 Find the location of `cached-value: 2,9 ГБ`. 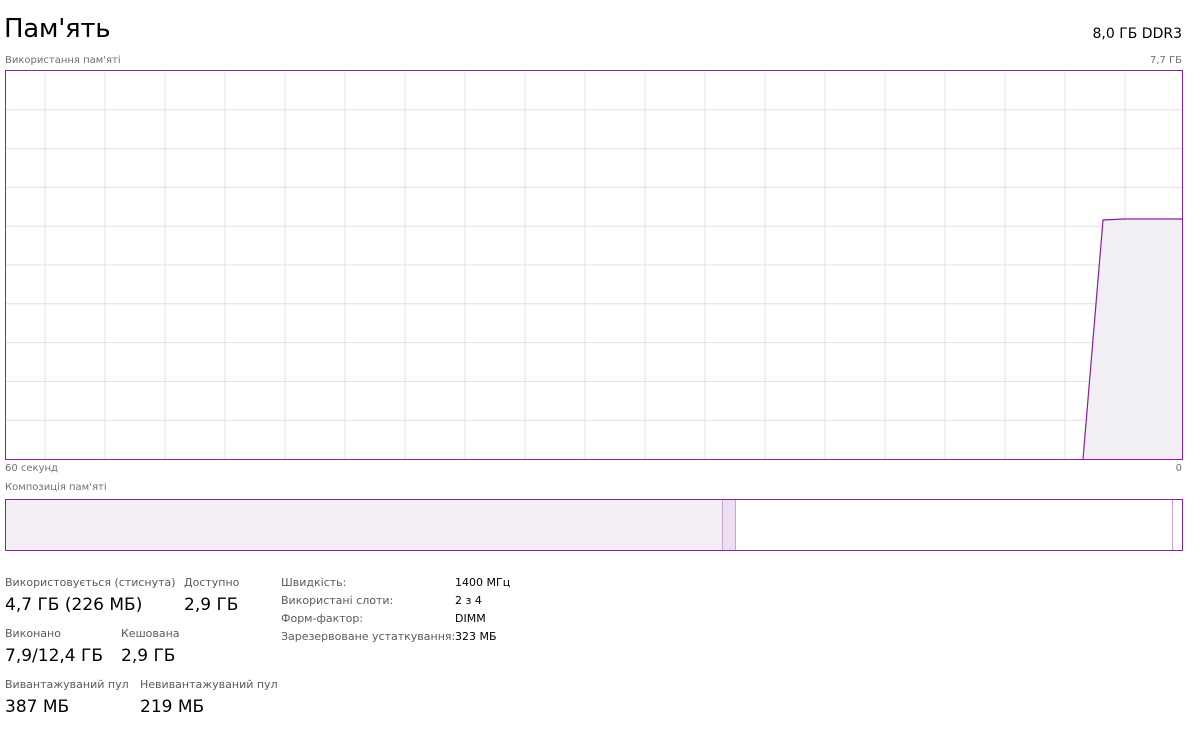

cached-value: 2,9 ГБ is located at coordinates (148, 656).